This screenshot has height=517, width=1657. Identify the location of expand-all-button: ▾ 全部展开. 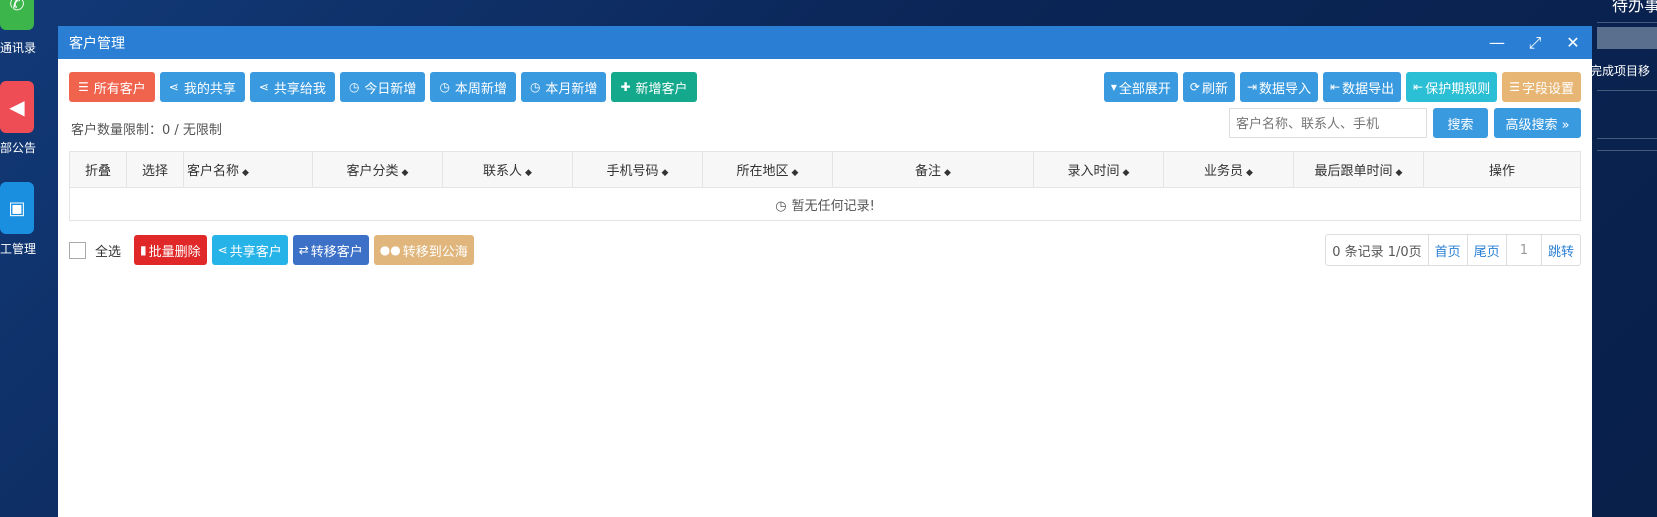
(1140, 87).